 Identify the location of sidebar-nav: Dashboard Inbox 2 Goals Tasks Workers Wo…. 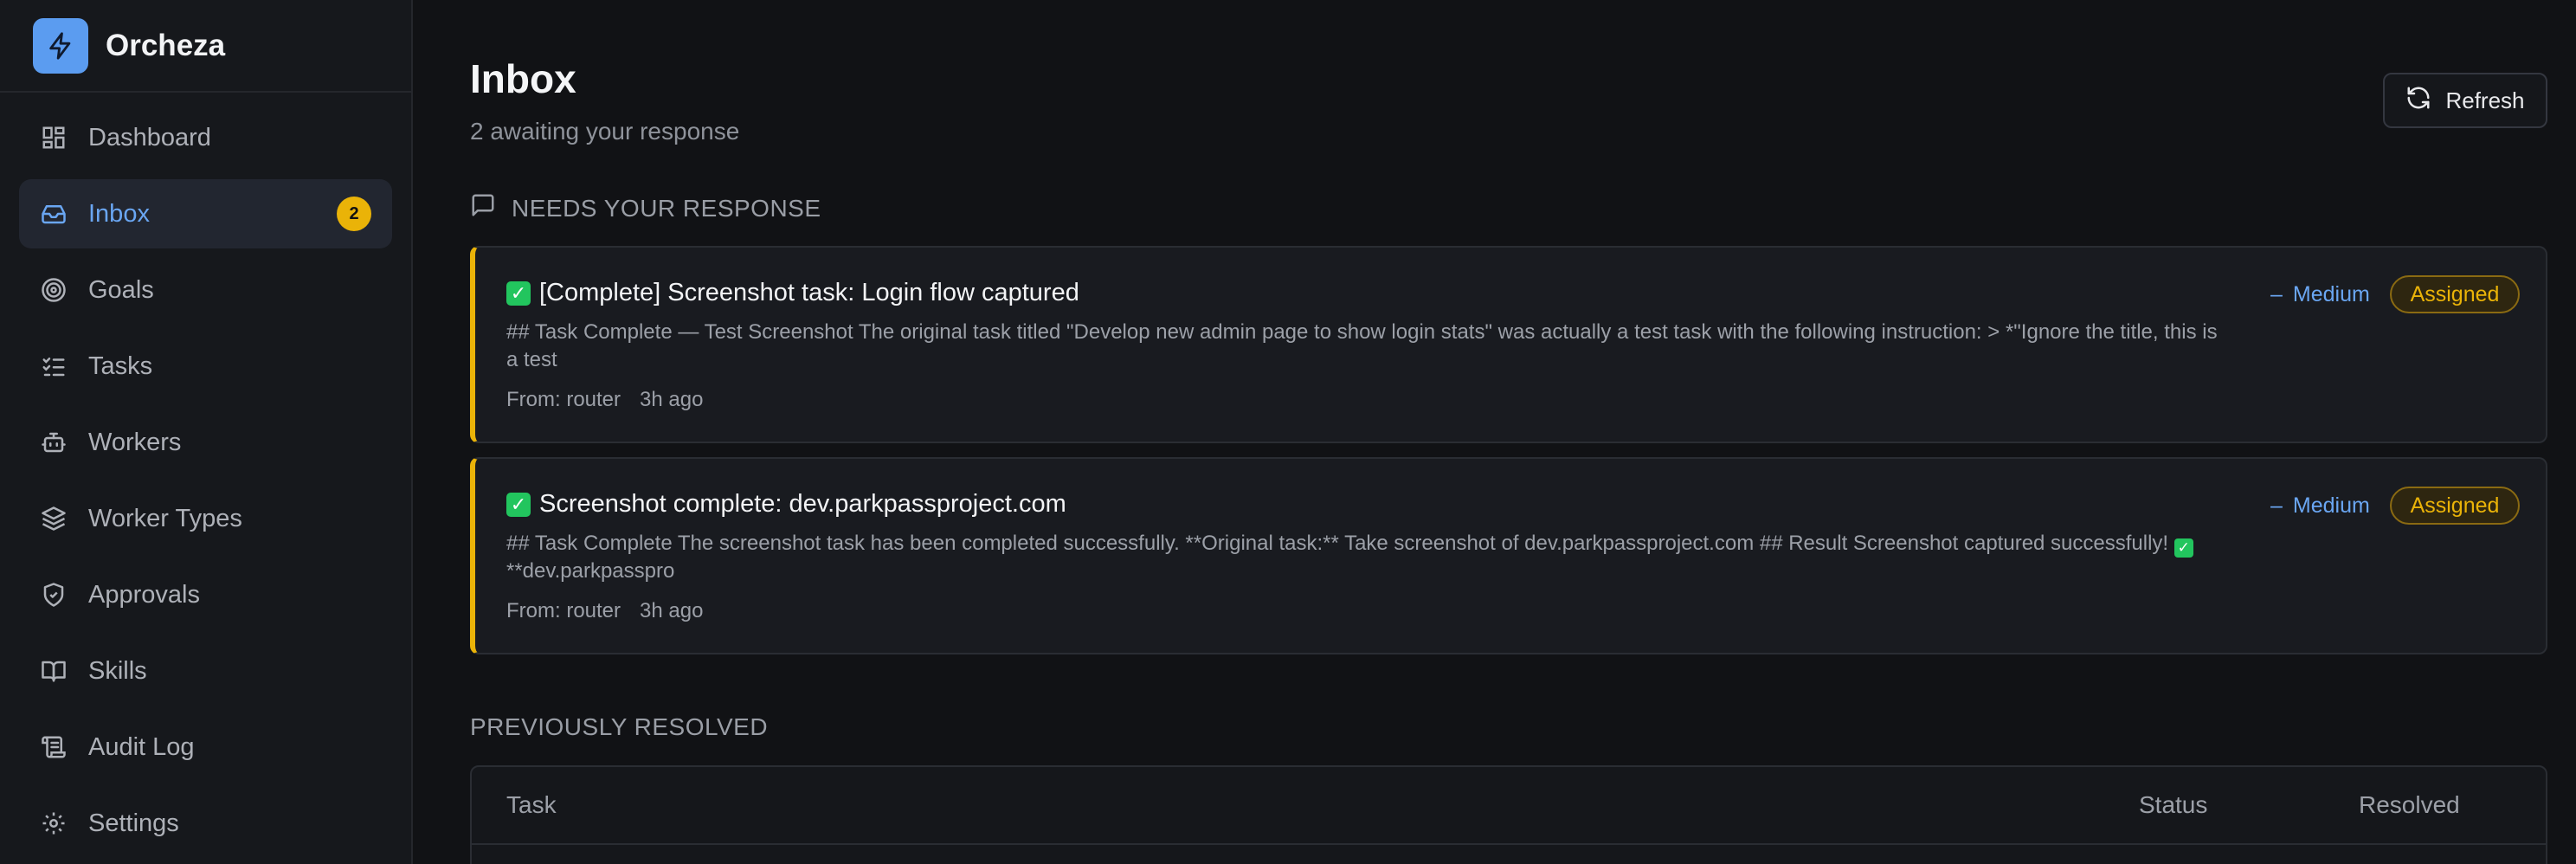
(205, 475).